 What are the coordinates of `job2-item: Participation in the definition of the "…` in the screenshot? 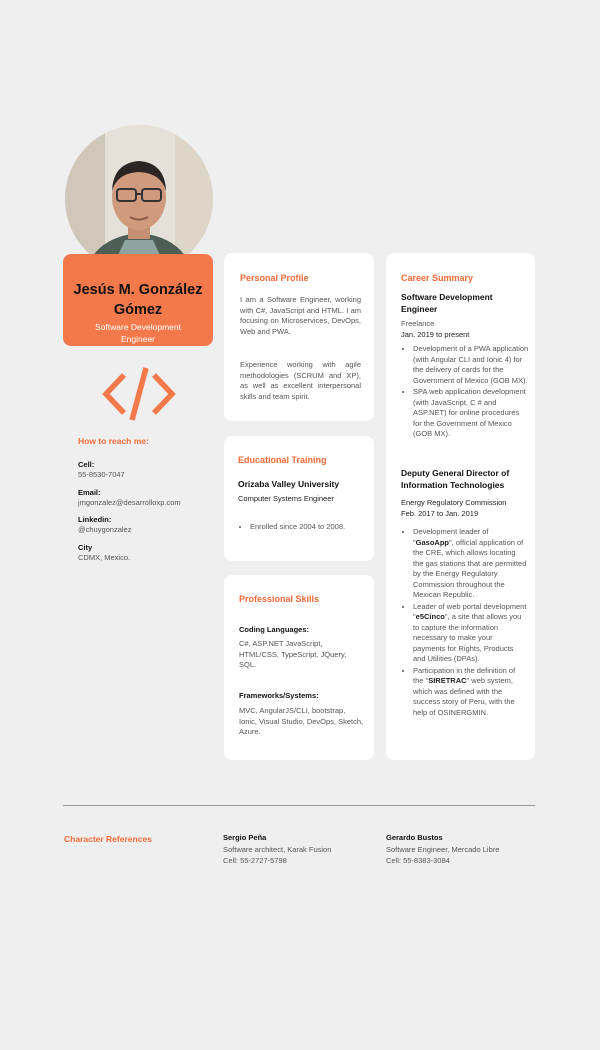 It's located at (470, 692).